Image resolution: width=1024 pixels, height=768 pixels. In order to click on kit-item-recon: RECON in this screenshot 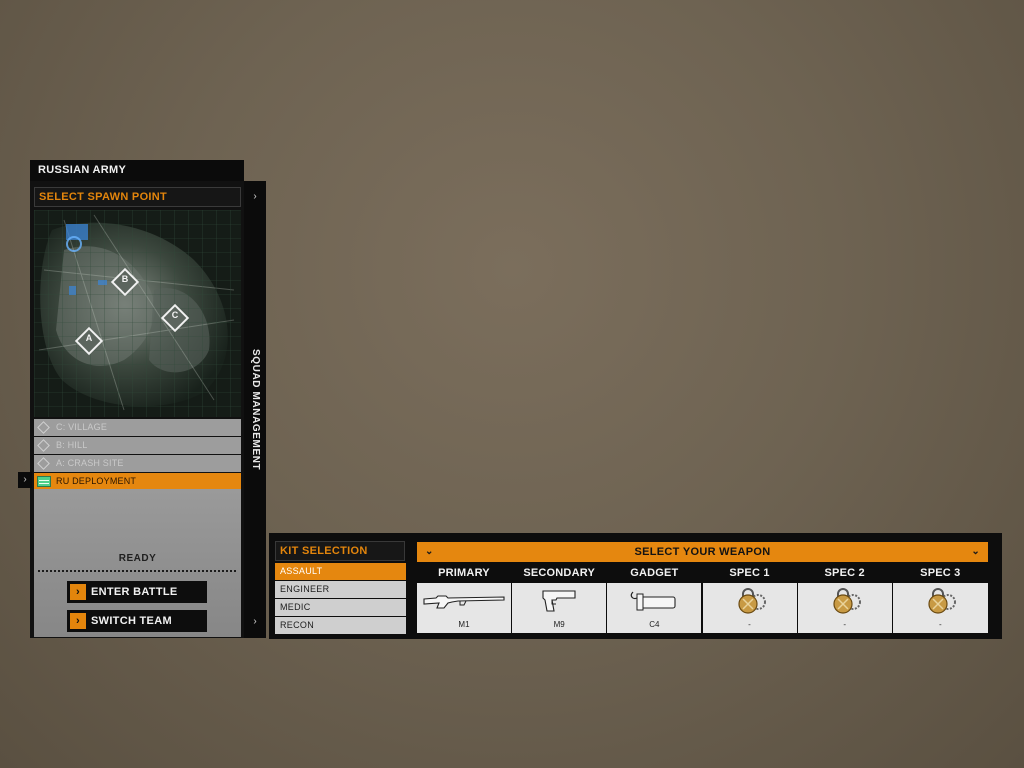, I will do `click(340, 625)`.